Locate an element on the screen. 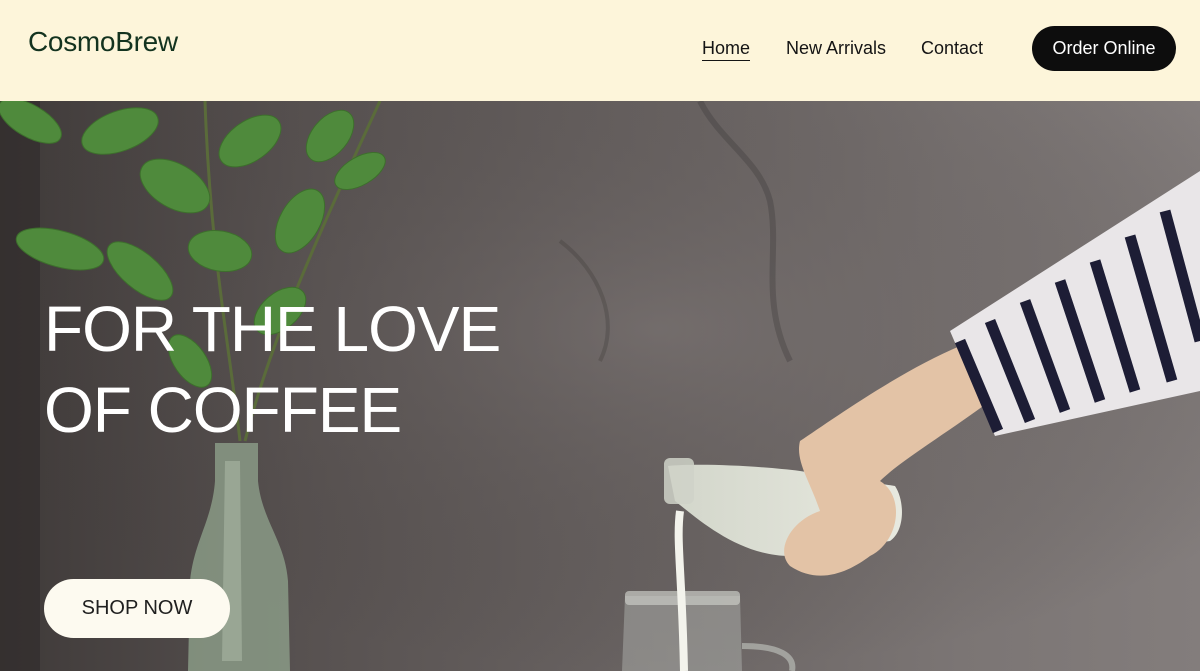 The height and width of the screenshot is (671, 1200). brand-logo: CosmoBrew is located at coordinates (103, 42).